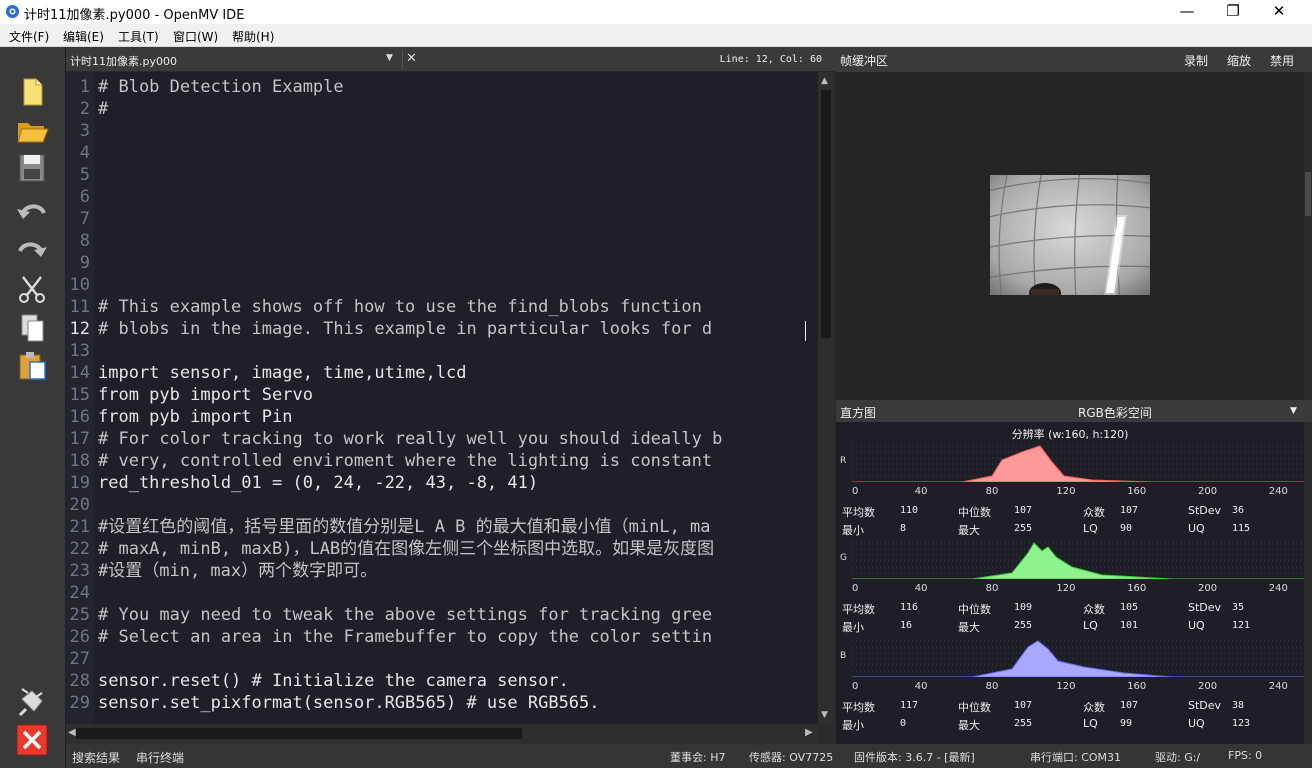 This screenshot has height=768, width=1312. Describe the element at coordinates (824, 715) in the screenshot. I see `scroll-down-icon: ▼` at that location.